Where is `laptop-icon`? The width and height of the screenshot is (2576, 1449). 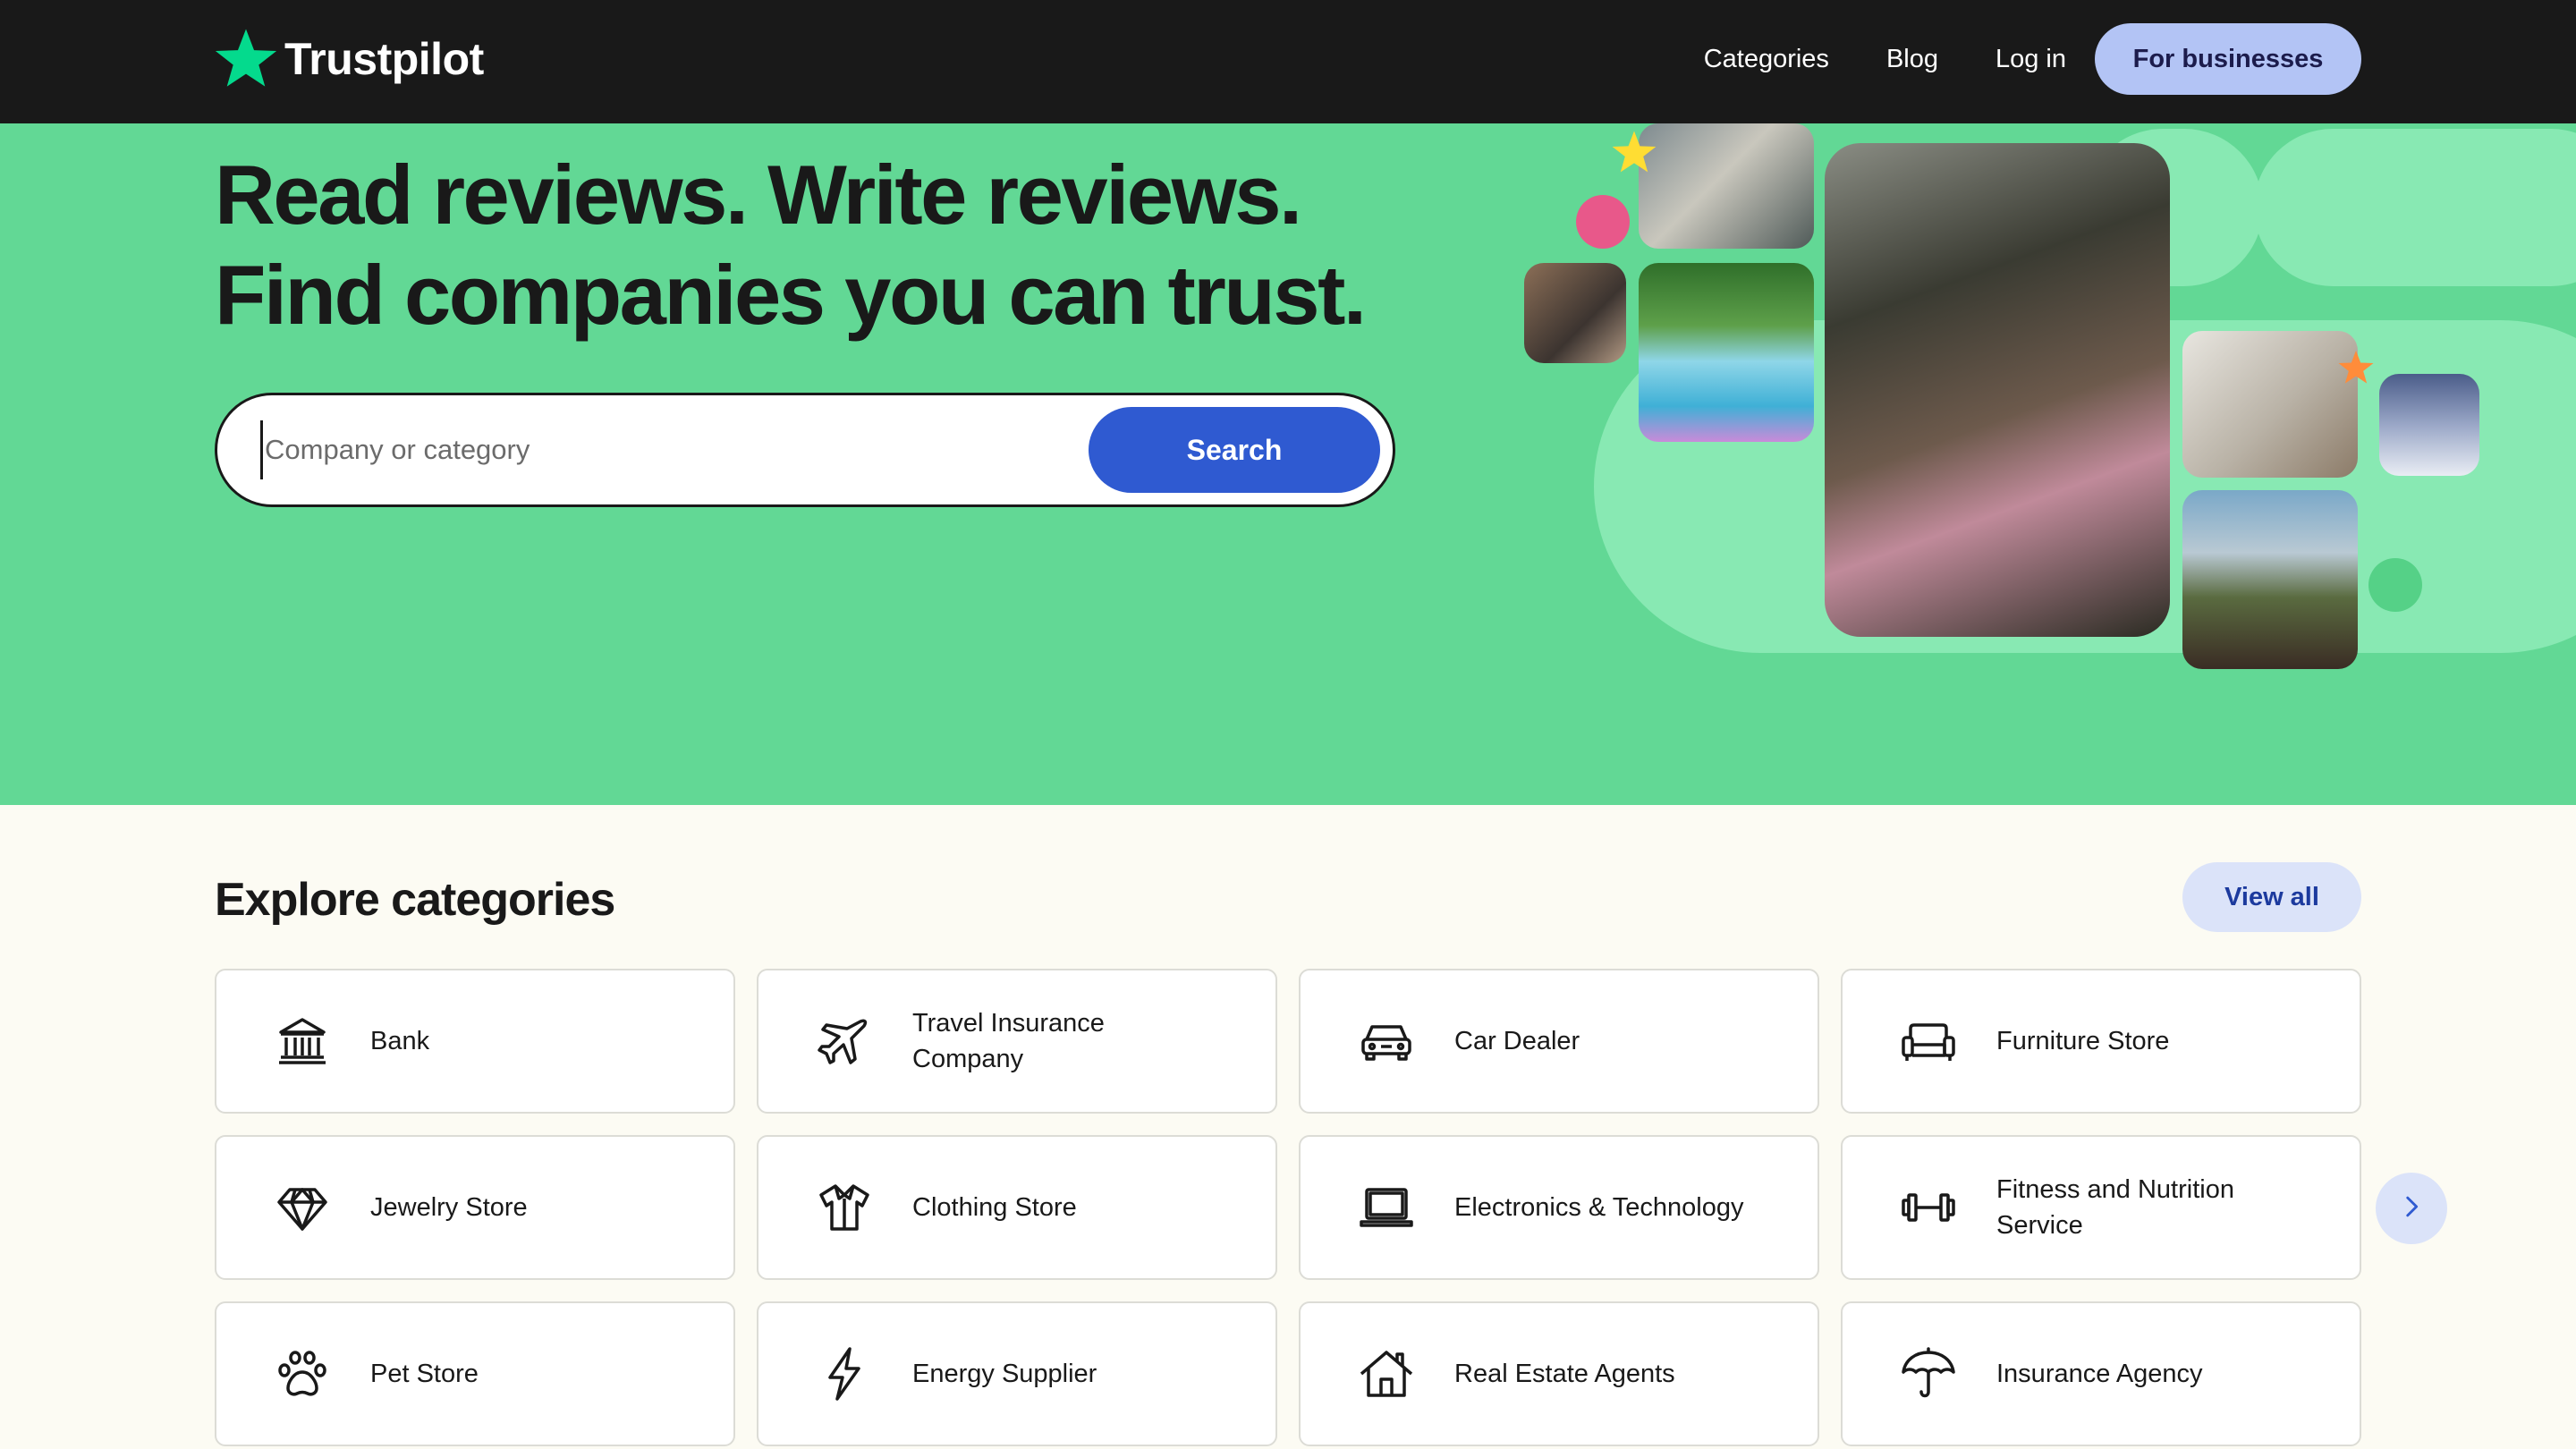 laptop-icon is located at coordinates (1386, 1207).